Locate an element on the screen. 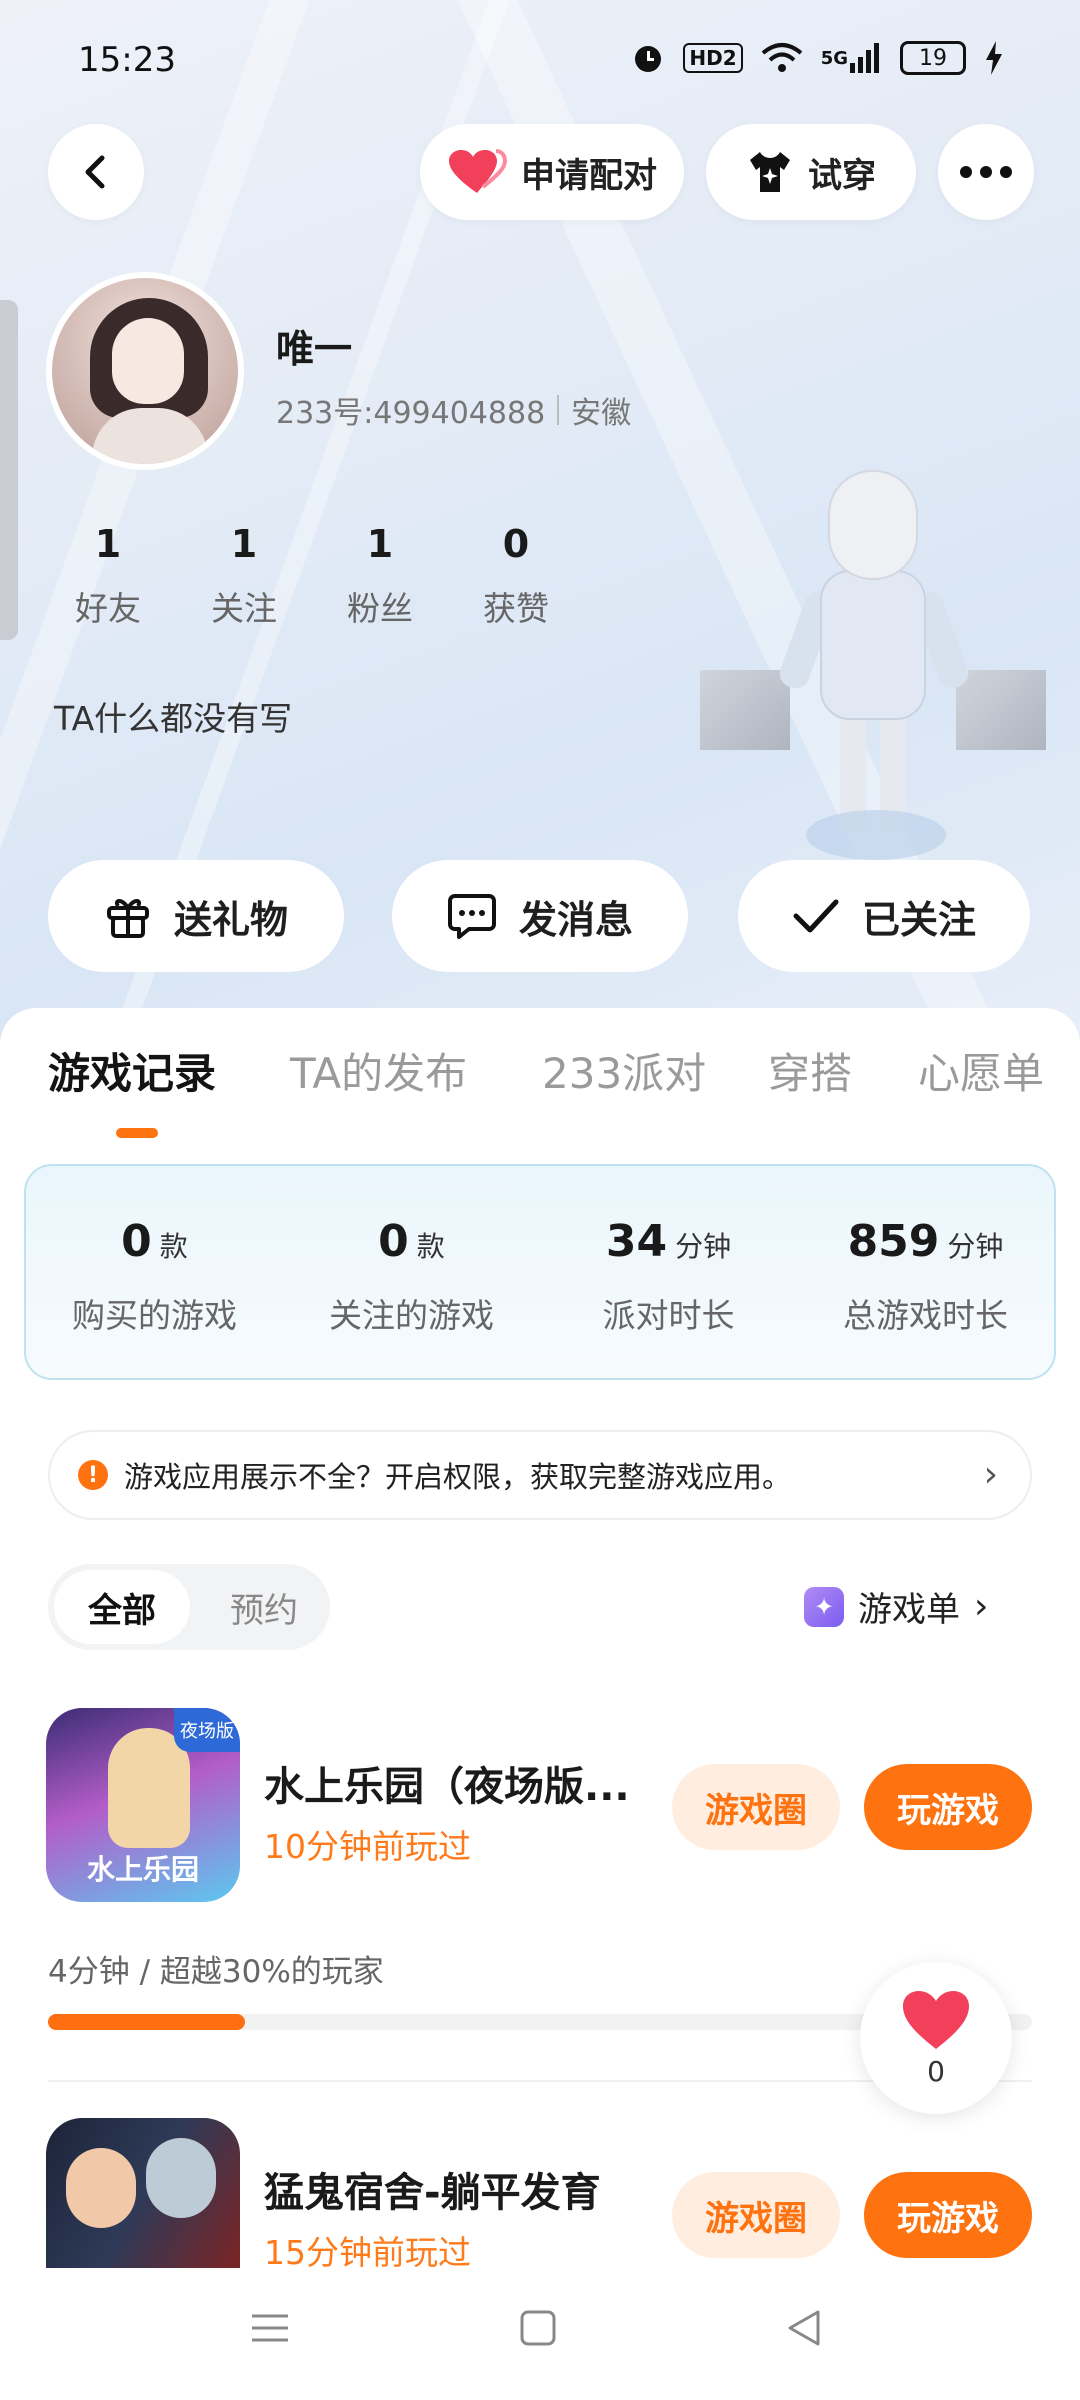 This screenshot has width=1080, height=2400. filter-segment: 全部 预约 is located at coordinates (189, 1607).